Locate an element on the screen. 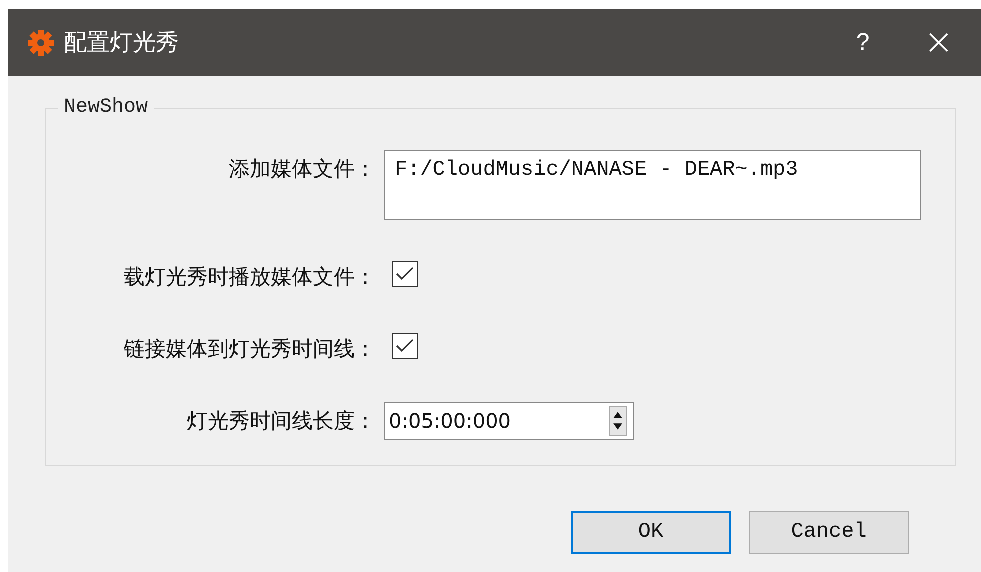  field-label: 添加媒体文件： is located at coordinates (302, 169).